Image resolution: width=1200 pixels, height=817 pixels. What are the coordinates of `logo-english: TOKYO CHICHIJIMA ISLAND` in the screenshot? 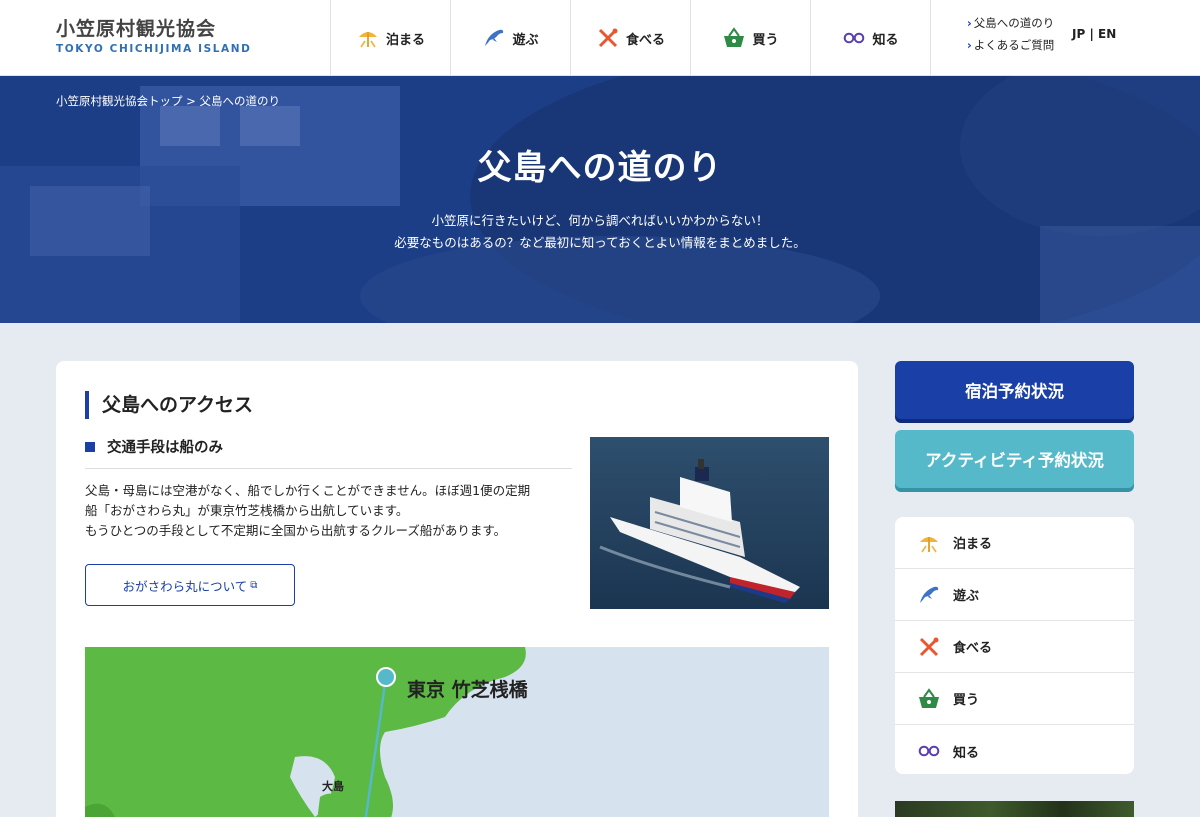 It's located at (154, 49).